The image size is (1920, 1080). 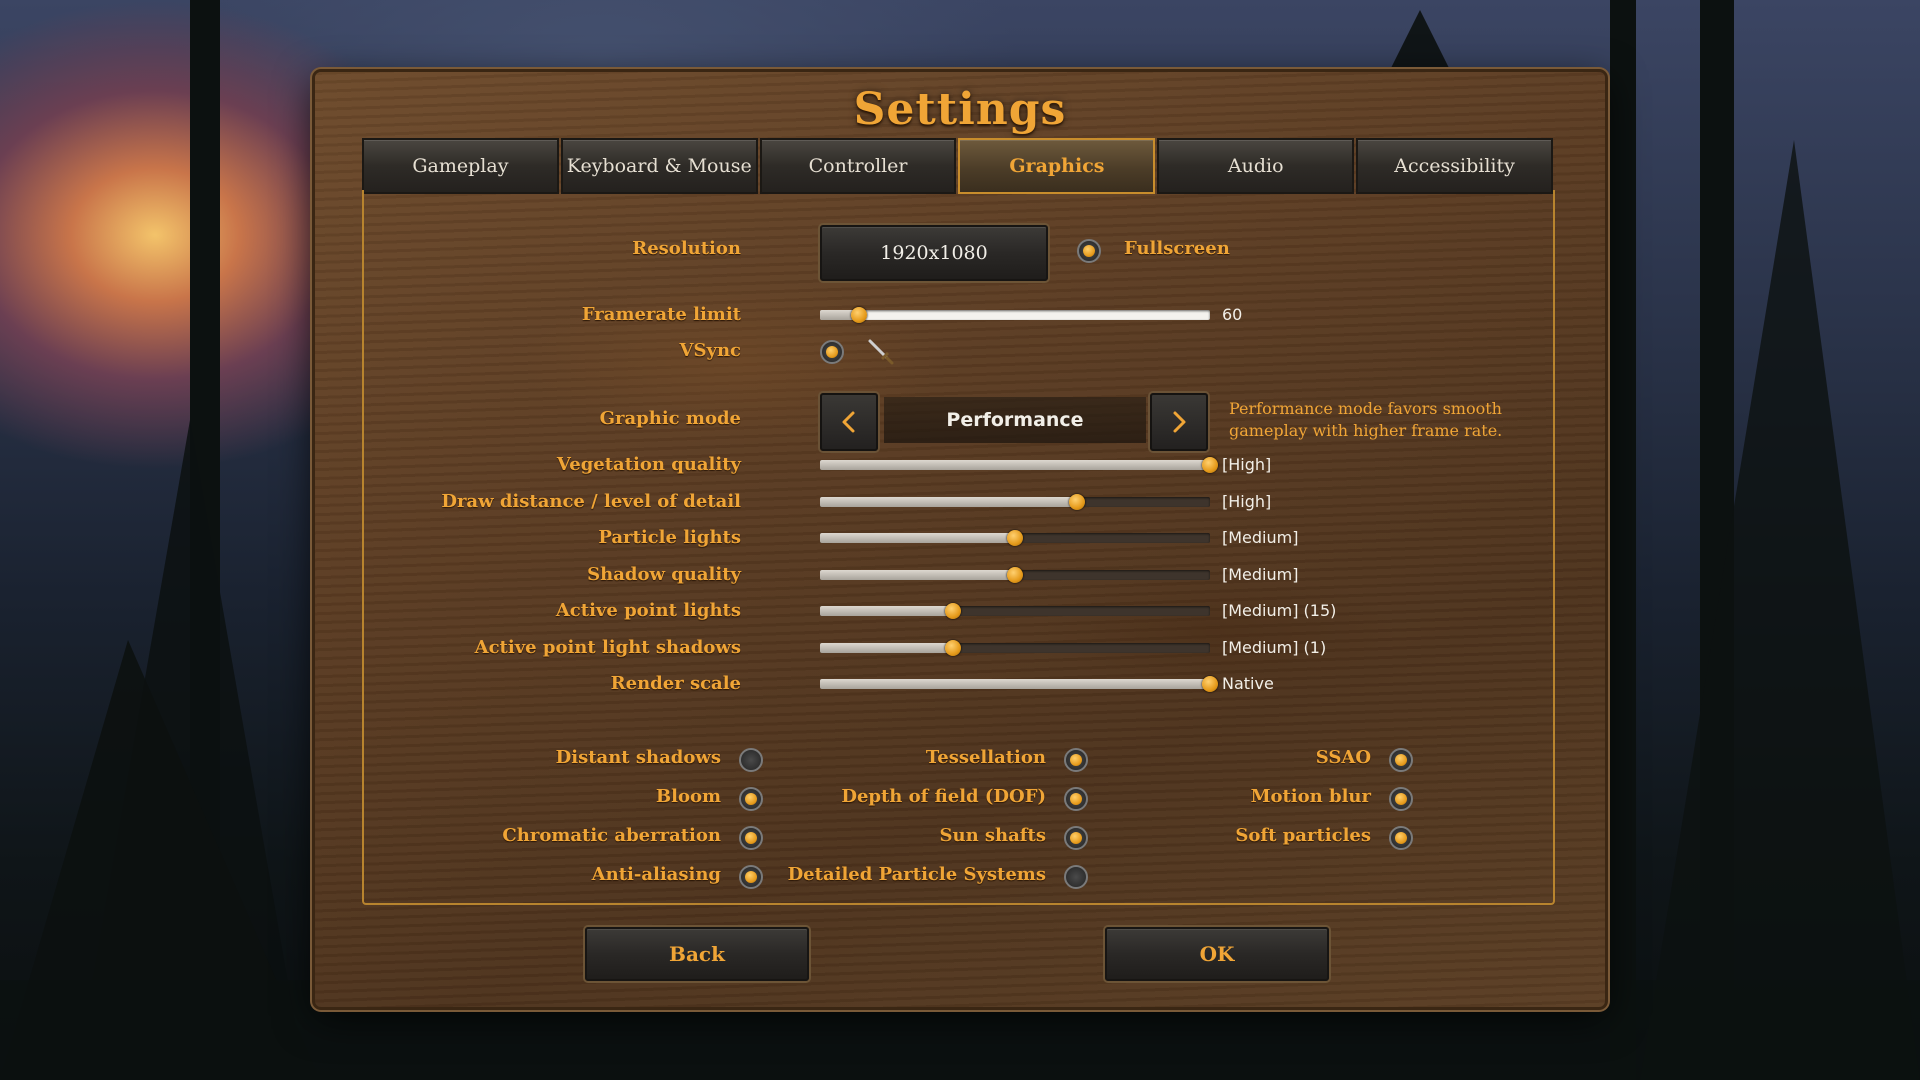 I want to click on tab-audio: Audio, so click(x=1256, y=166).